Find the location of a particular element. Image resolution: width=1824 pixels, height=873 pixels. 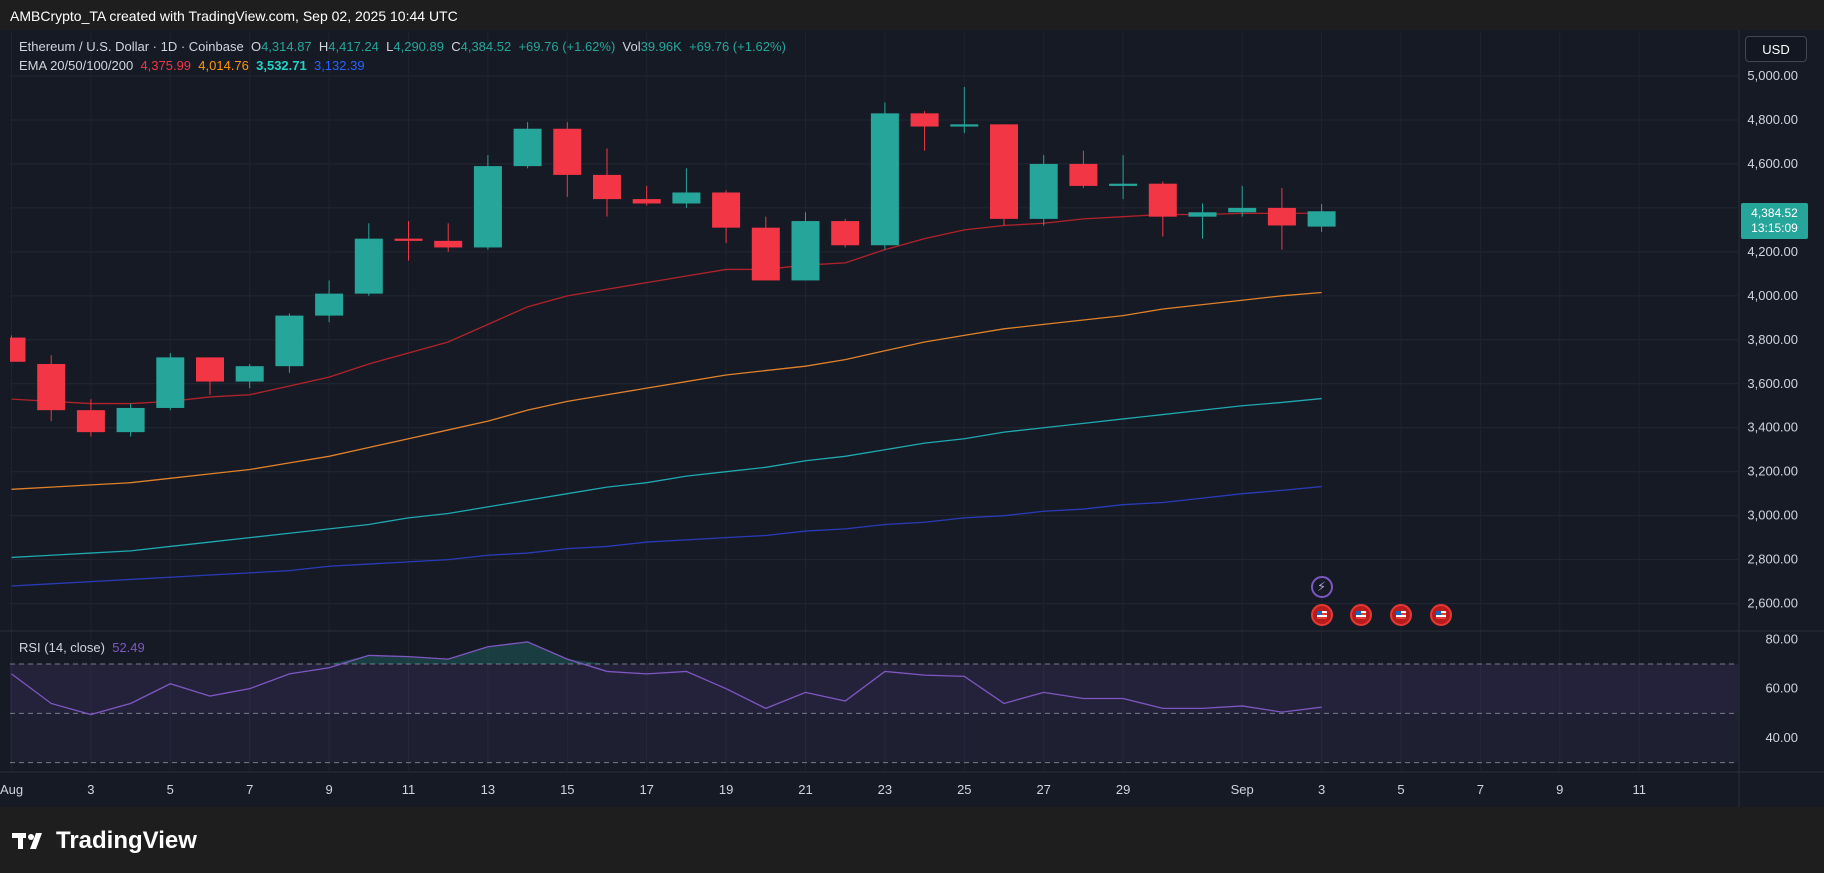

open-label: O is located at coordinates (256, 46).